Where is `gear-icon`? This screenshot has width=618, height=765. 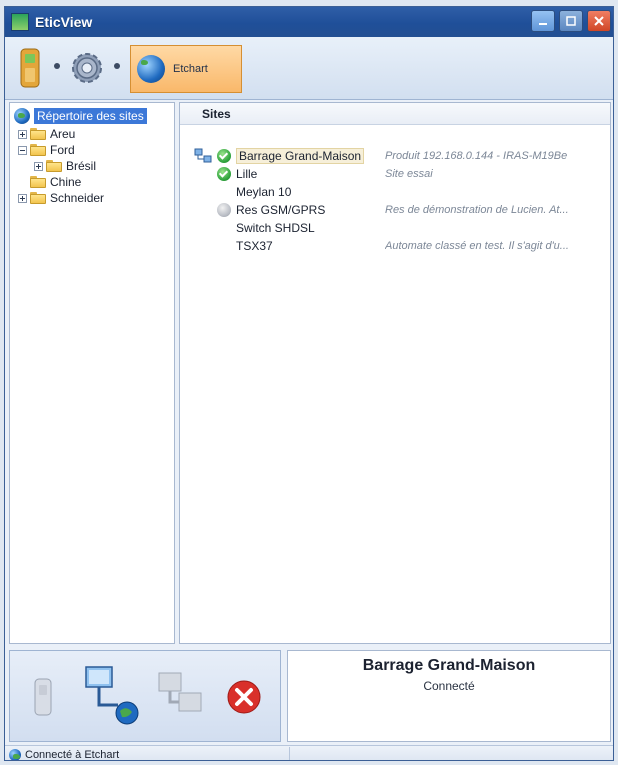 gear-icon is located at coordinates (87, 68).